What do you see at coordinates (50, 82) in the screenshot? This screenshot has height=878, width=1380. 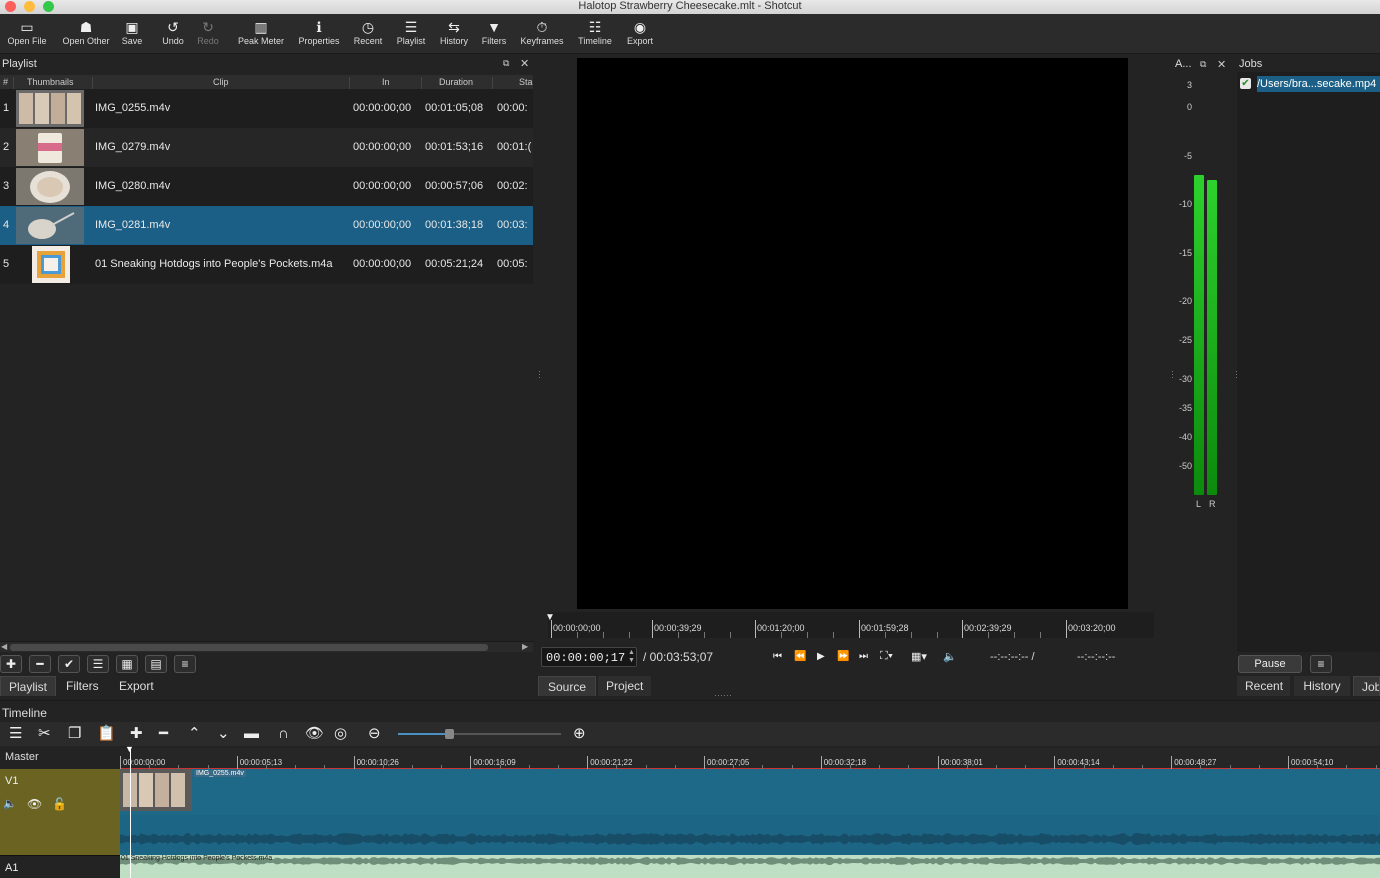 I see `column-header-thumbnails: Thumbnails` at bounding box center [50, 82].